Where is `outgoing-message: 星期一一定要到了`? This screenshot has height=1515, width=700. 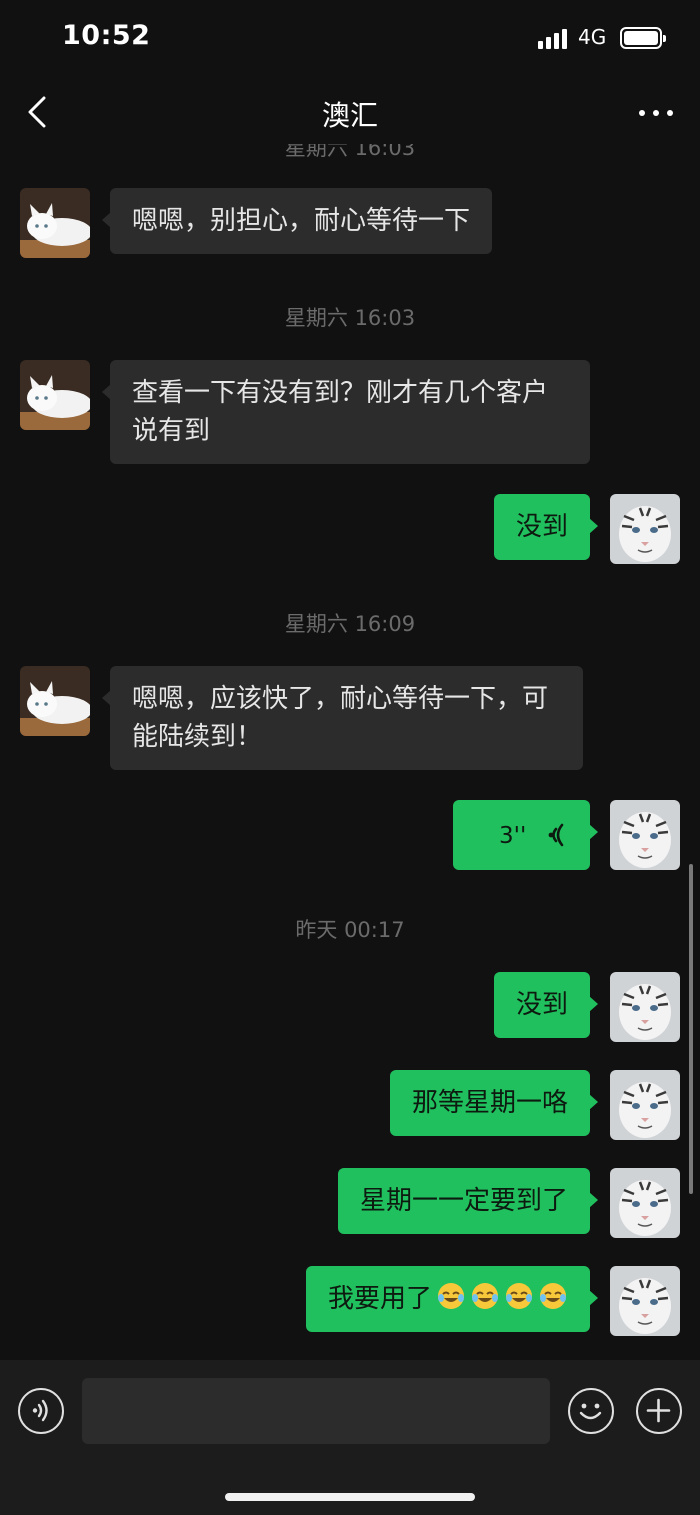
outgoing-message: 星期一一定要到了 is located at coordinates (468, 1201).